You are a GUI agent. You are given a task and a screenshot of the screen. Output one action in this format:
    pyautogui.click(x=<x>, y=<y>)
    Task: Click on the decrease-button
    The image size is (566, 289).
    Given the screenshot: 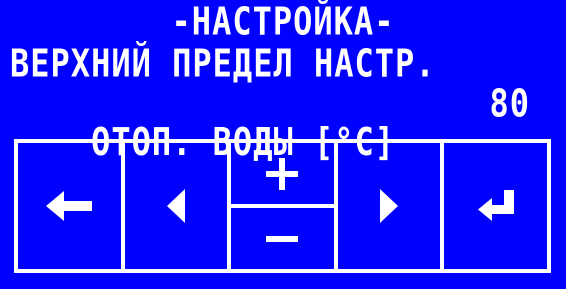 What is the action you would take?
    pyautogui.click(x=282, y=238)
    